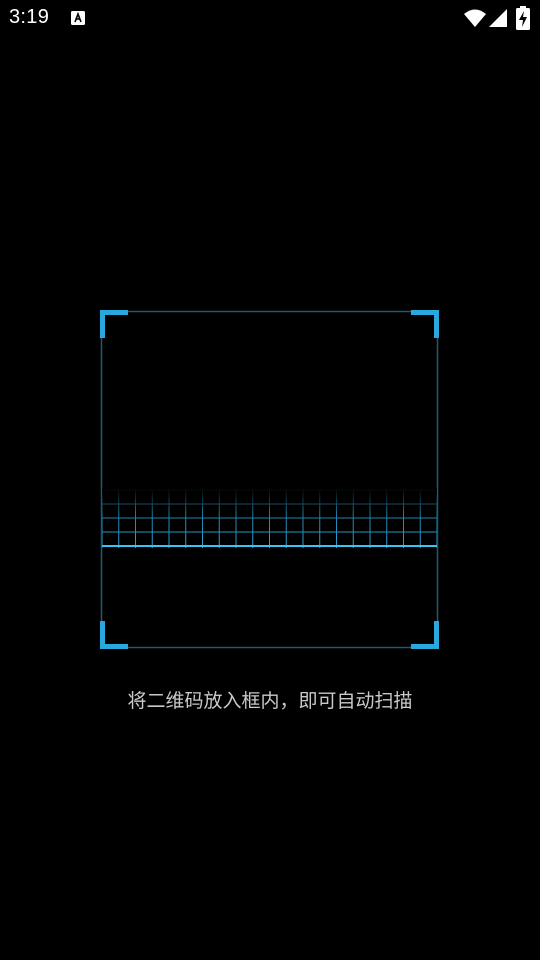 This screenshot has height=960, width=540. What do you see at coordinates (29, 17) in the screenshot?
I see `status-time: 3:19` at bounding box center [29, 17].